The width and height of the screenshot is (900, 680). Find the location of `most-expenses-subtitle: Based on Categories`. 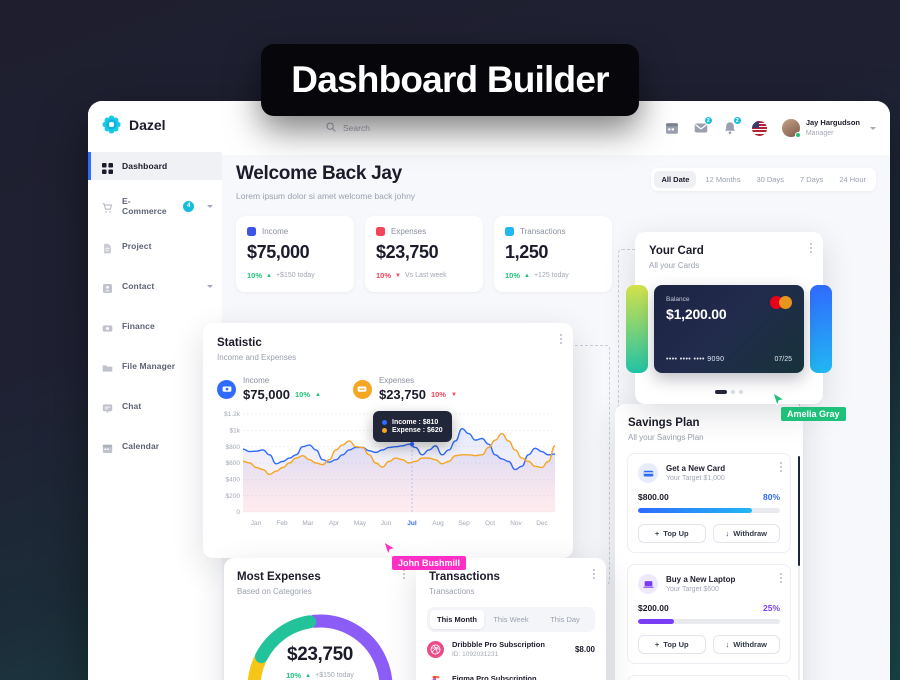

most-expenses-subtitle: Based on Categories is located at coordinates (274, 591).